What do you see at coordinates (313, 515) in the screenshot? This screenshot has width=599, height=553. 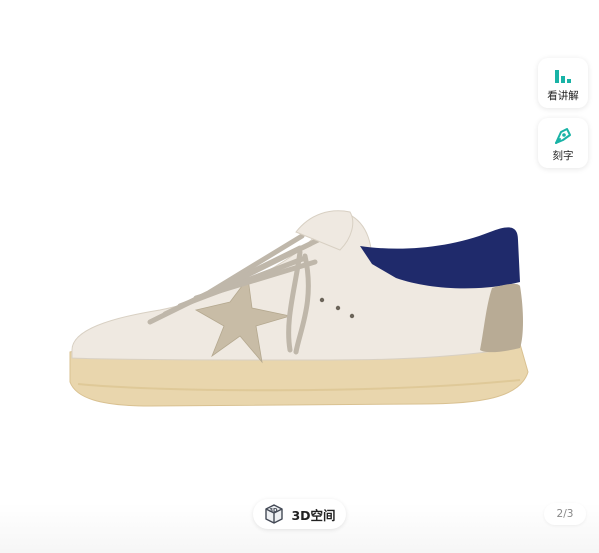 I see `view-3d-label: 3D空间` at bounding box center [313, 515].